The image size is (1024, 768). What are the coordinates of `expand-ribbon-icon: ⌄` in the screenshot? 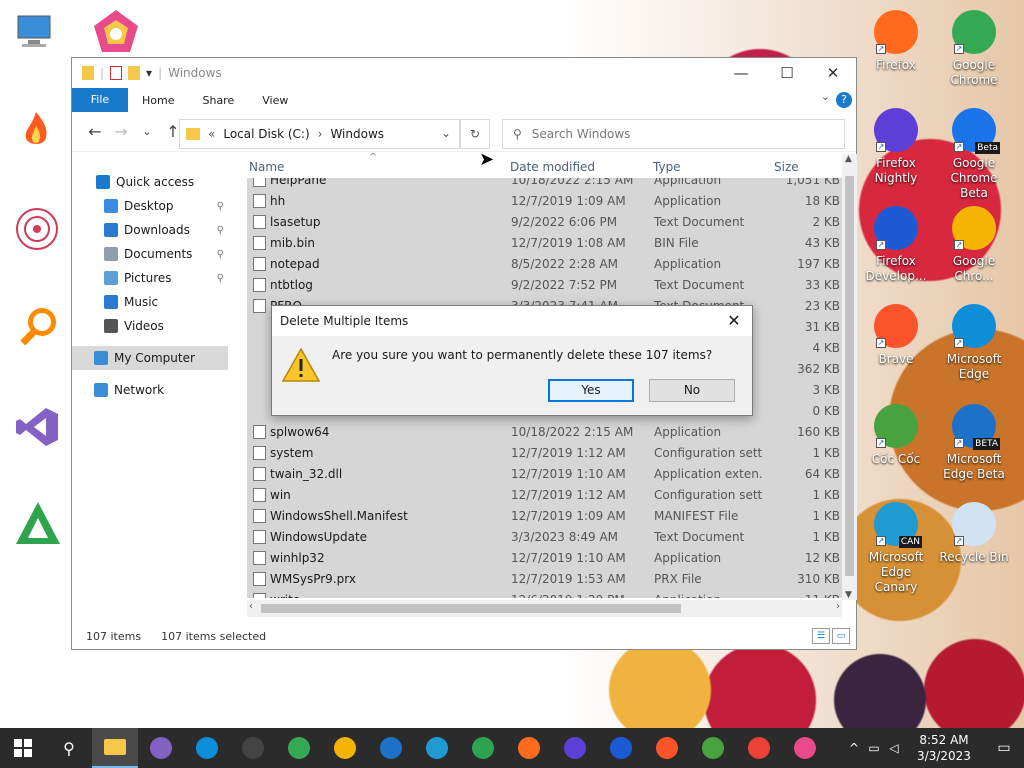 It's located at (825, 96).